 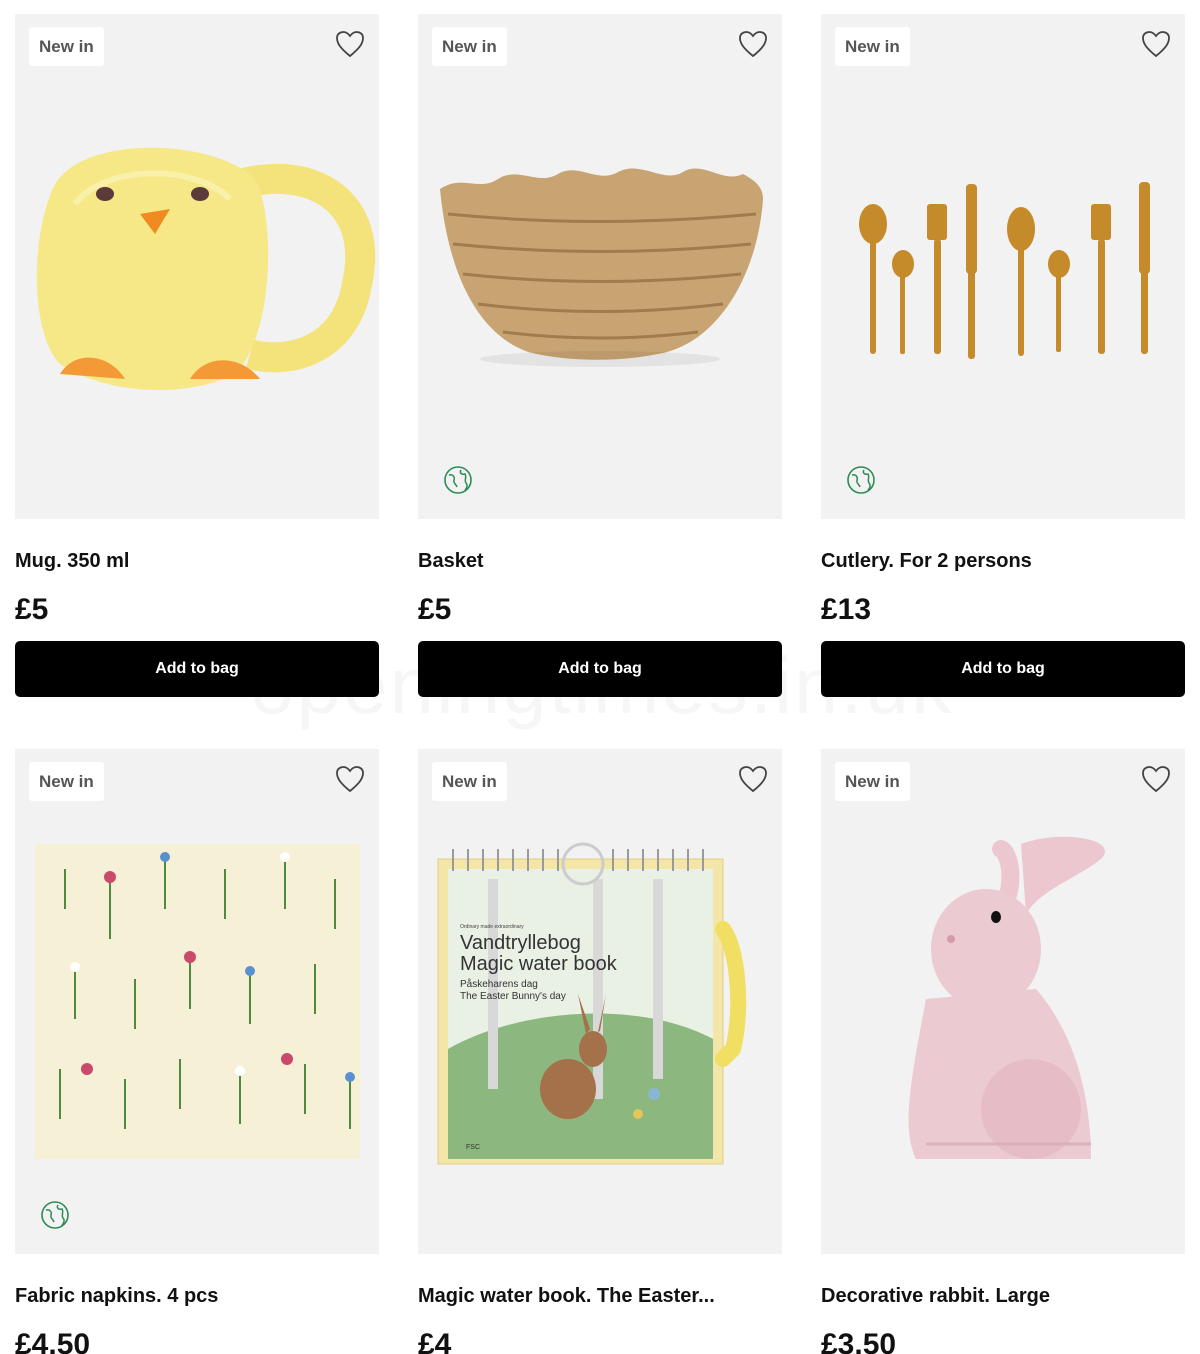 What do you see at coordinates (520, 943) in the screenshot?
I see `book-title-line1: Vandtryllebog` at bounding box center [520, 943].